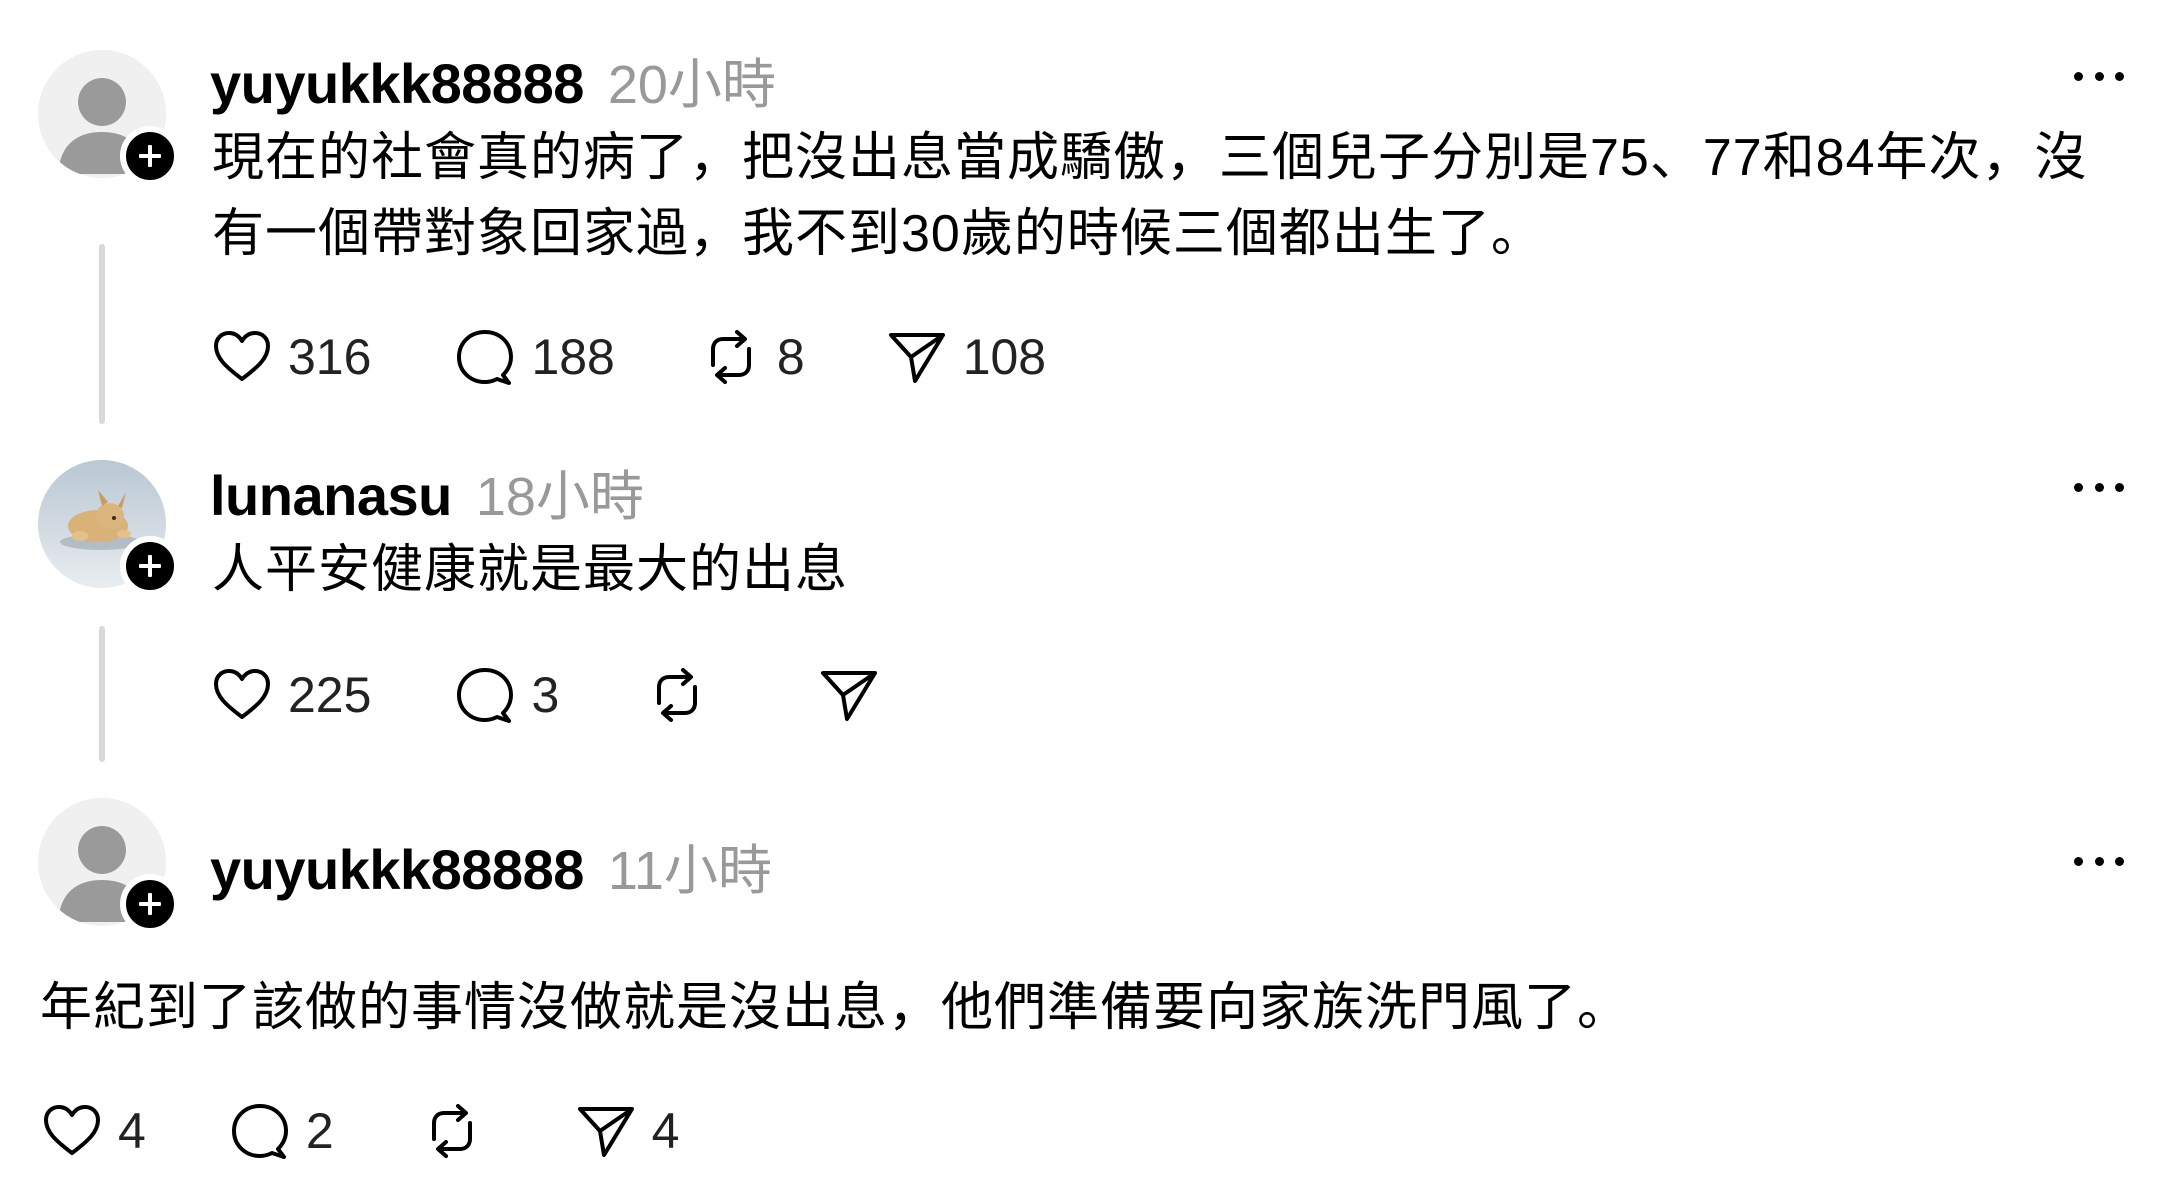 The width and height of the screenshot is (2174, 1184). I want to click on like-button: 225, so click(290, 695).